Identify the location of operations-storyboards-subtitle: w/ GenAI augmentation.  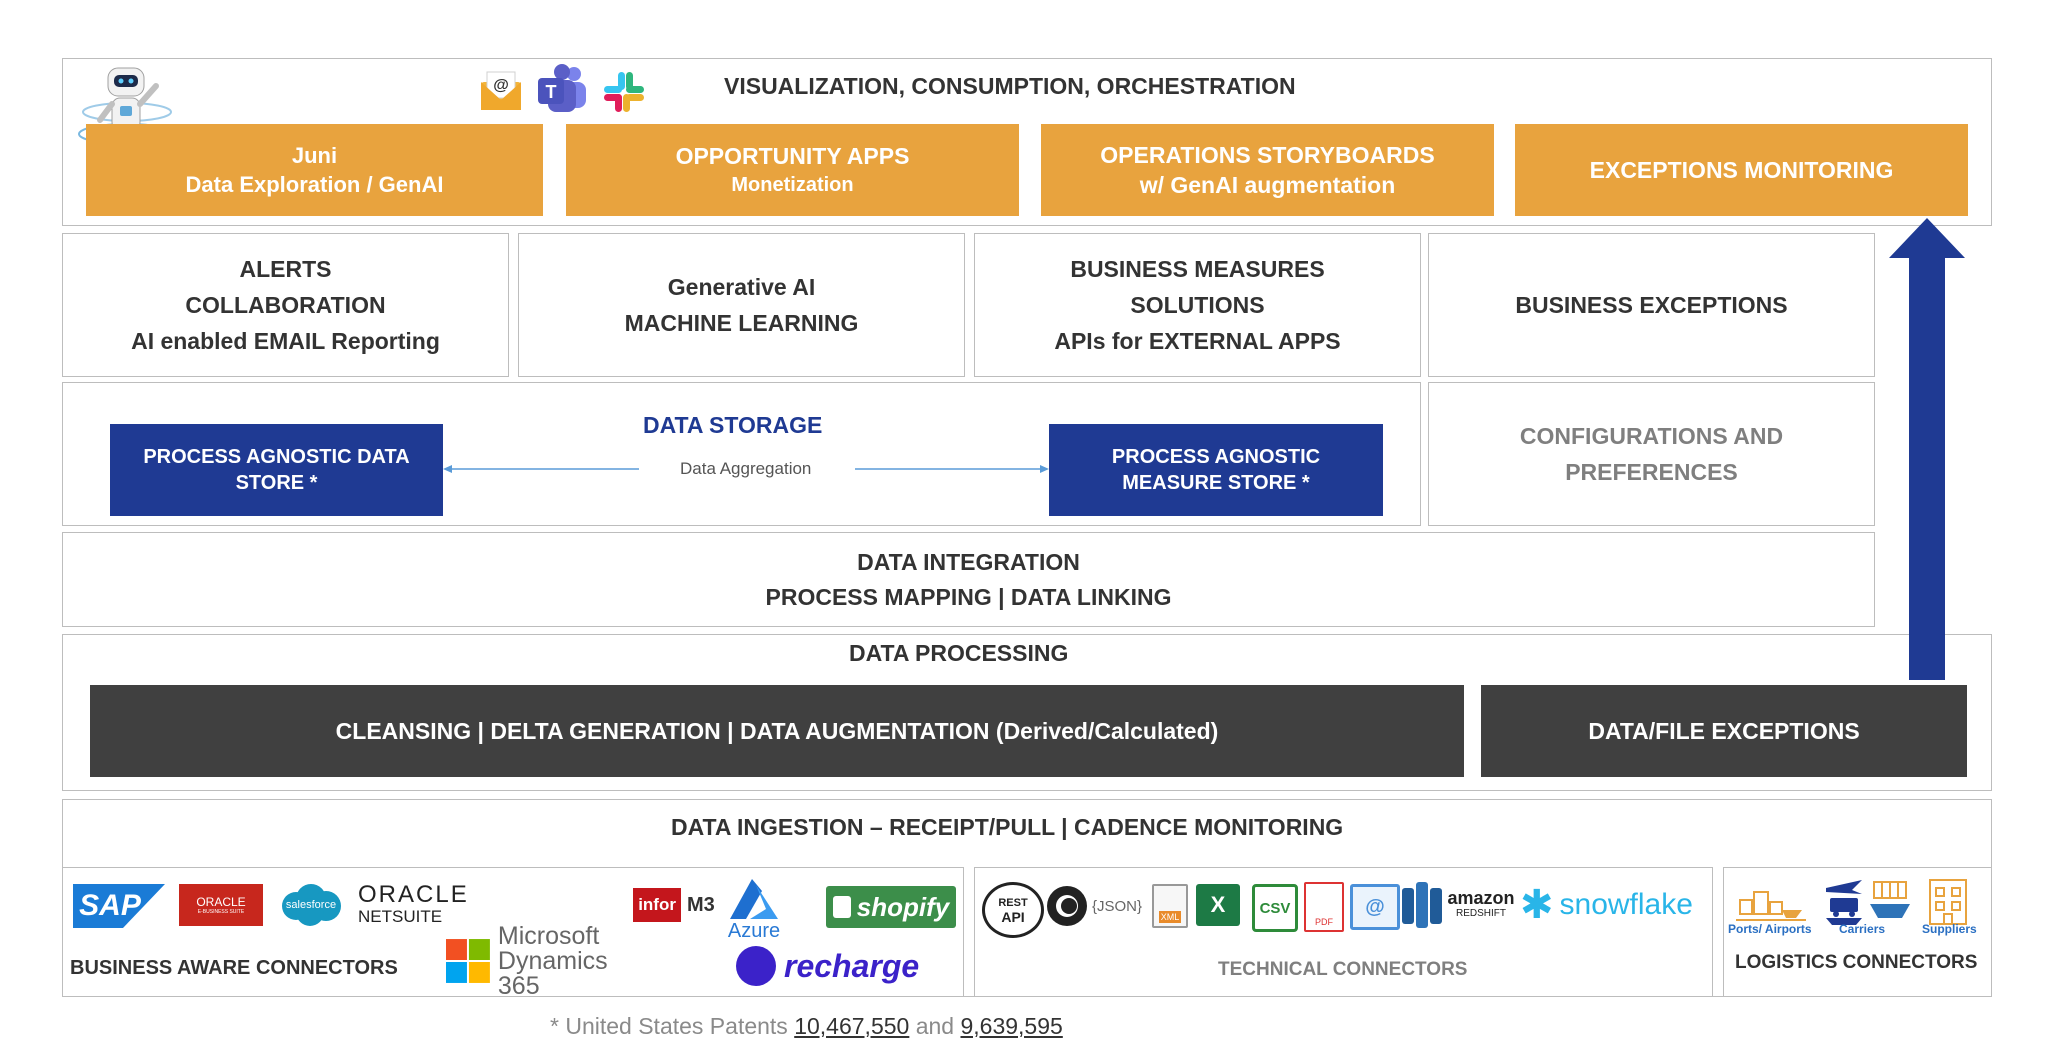
(1267, 185).